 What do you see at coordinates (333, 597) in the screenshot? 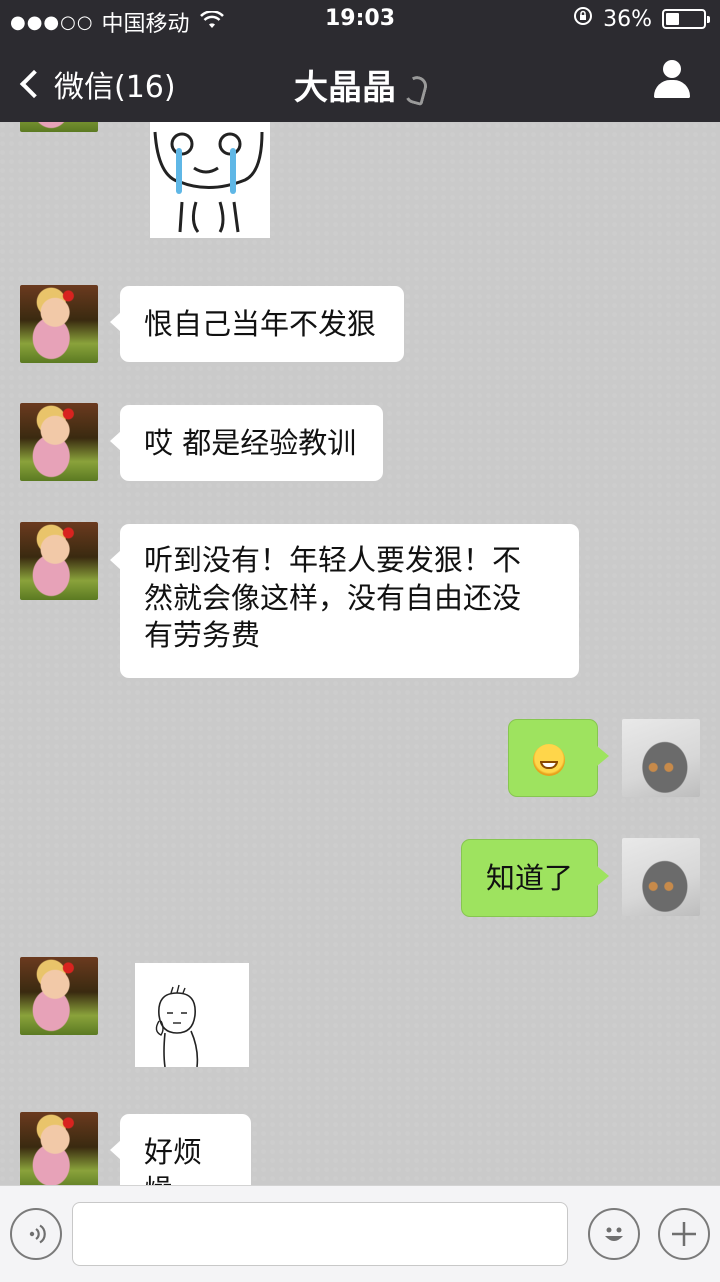
I see `message-text-line: 然就会像这样，没有自由还没` at bounding box center [333, 597].